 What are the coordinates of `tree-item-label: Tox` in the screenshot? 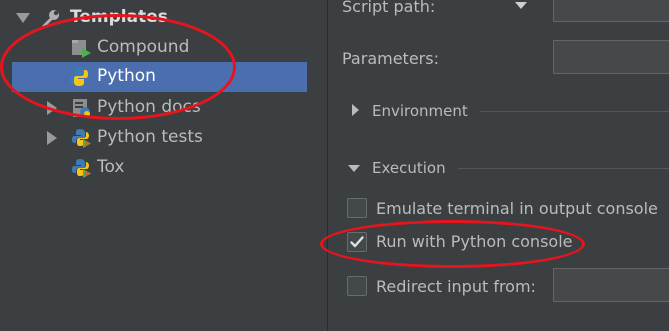 It's located at (111, 167).